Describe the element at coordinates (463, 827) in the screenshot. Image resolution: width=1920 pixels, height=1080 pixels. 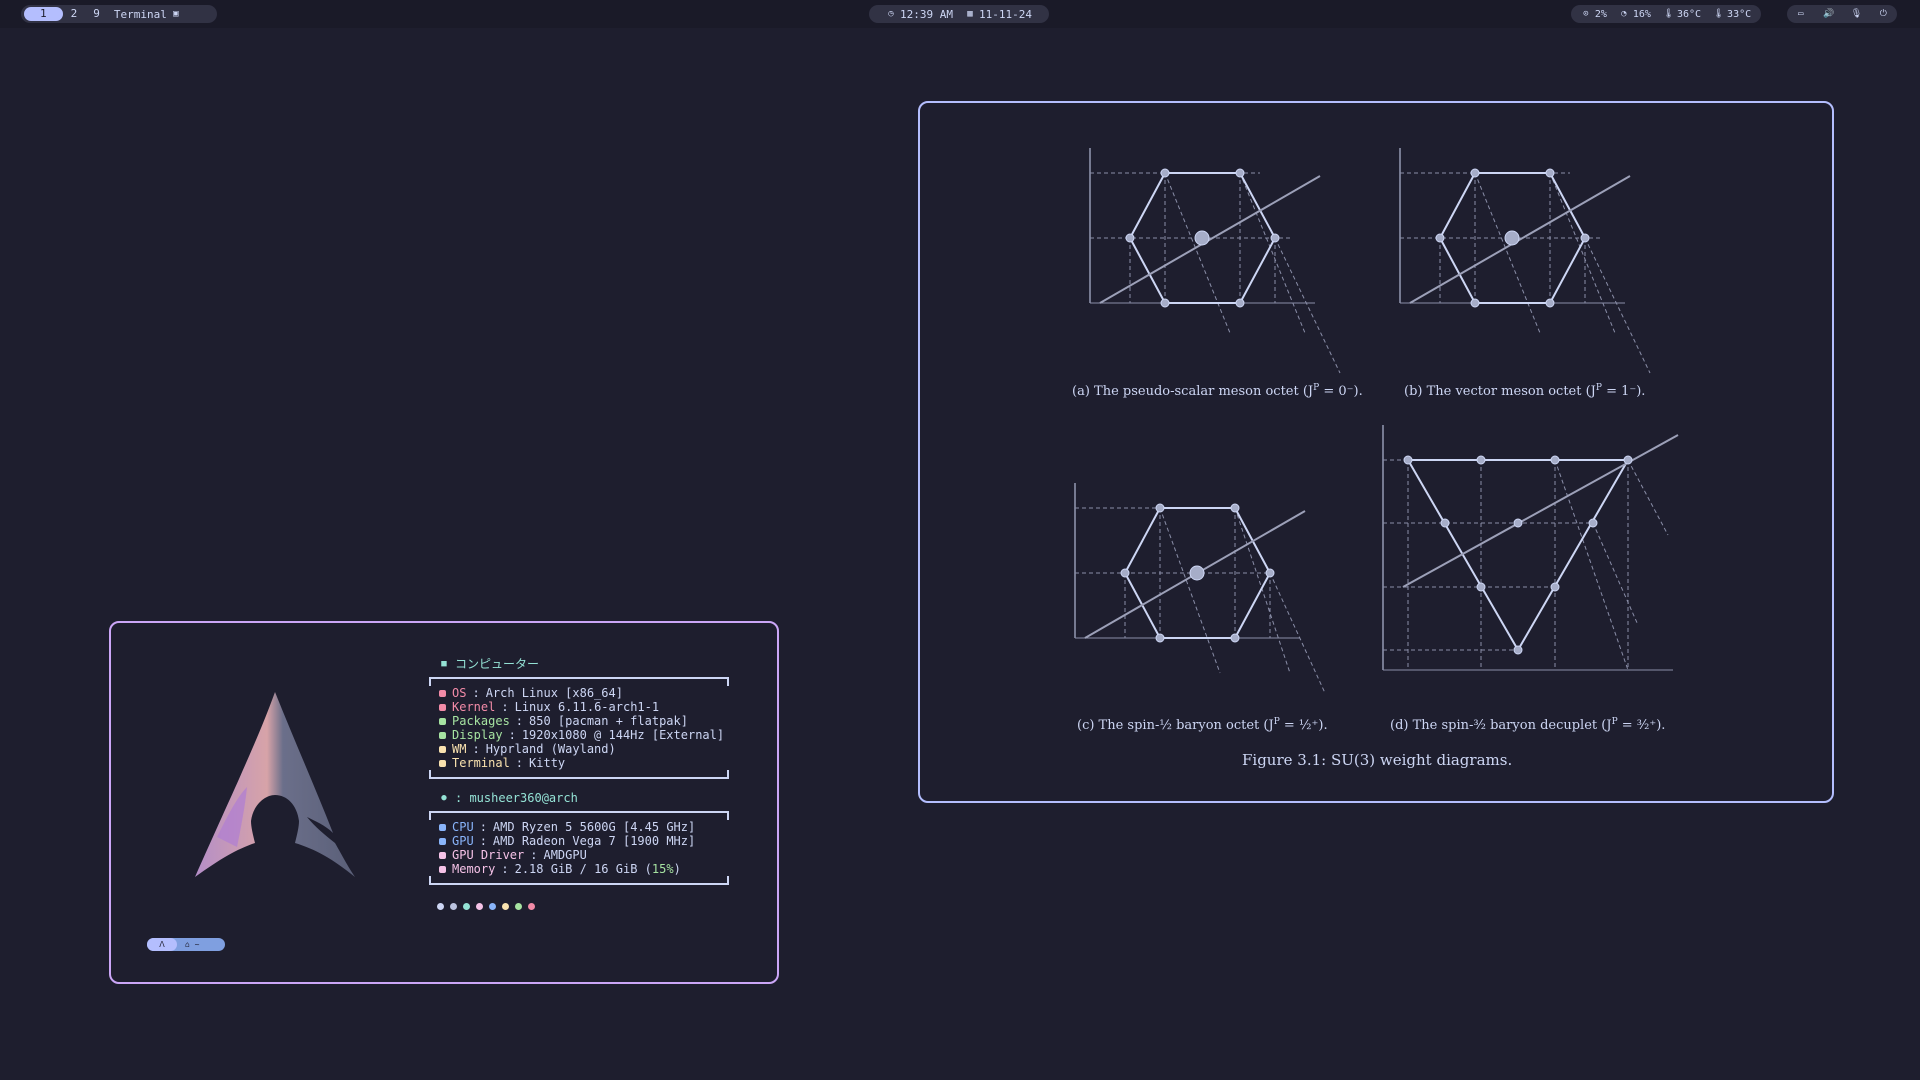
I see `info-key: CPU` at that location.